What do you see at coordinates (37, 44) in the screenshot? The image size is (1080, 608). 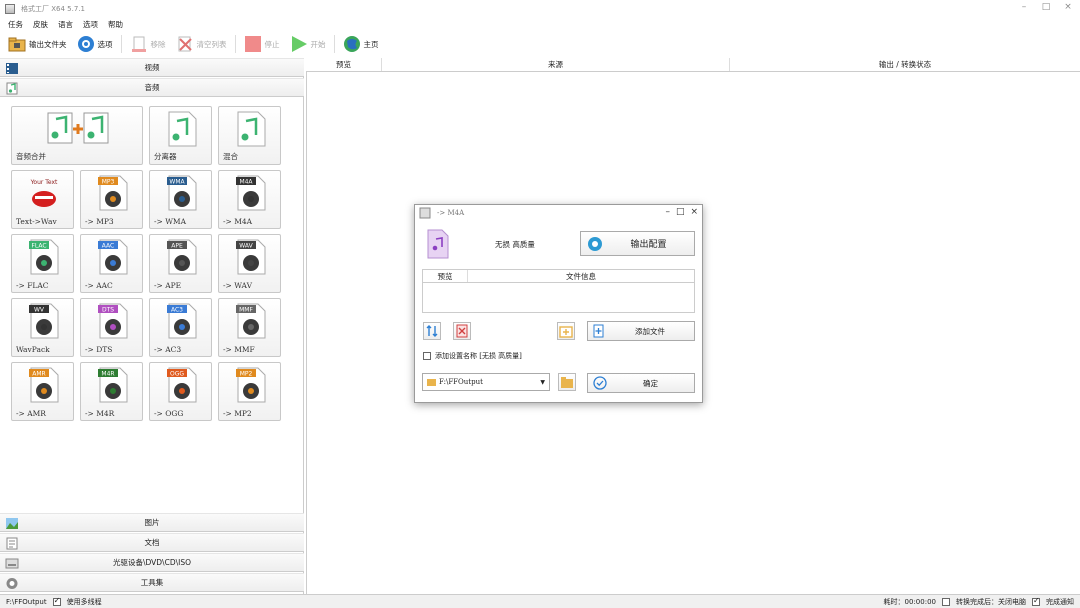 I see `output-folder-button: 输出文件夹` at bounding box center [37, 44].